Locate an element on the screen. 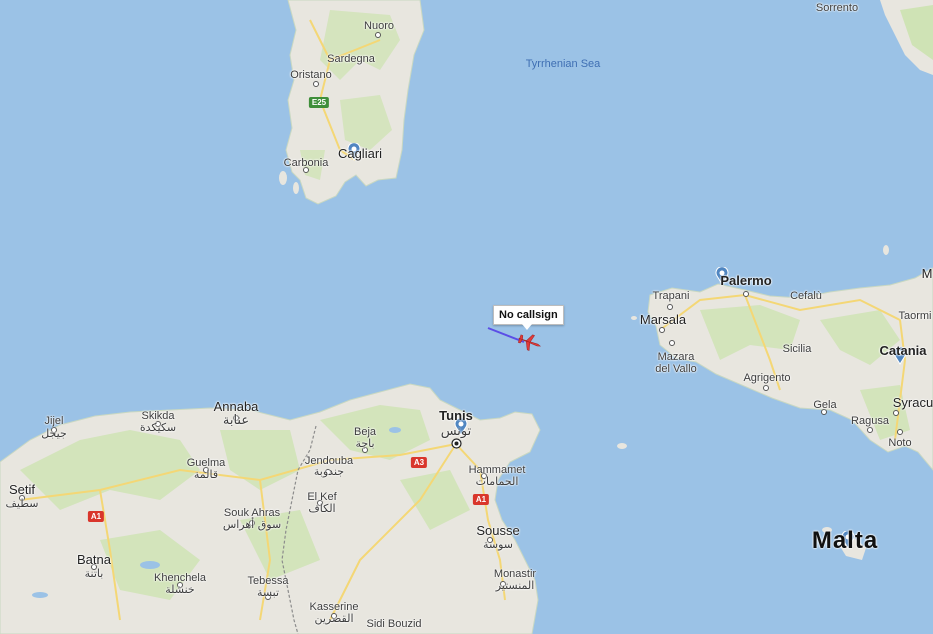 The height and width of the screenshot is (634, 933). city-label-skikda-ar: سكيكدة is located at coordinates (158, 427).